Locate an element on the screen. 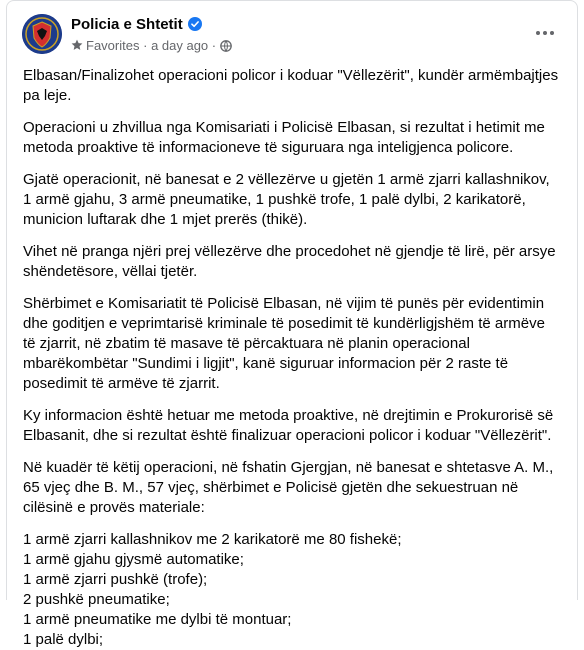  post-meta: Favorites · a day ago · is located at coordinates (151, 46).